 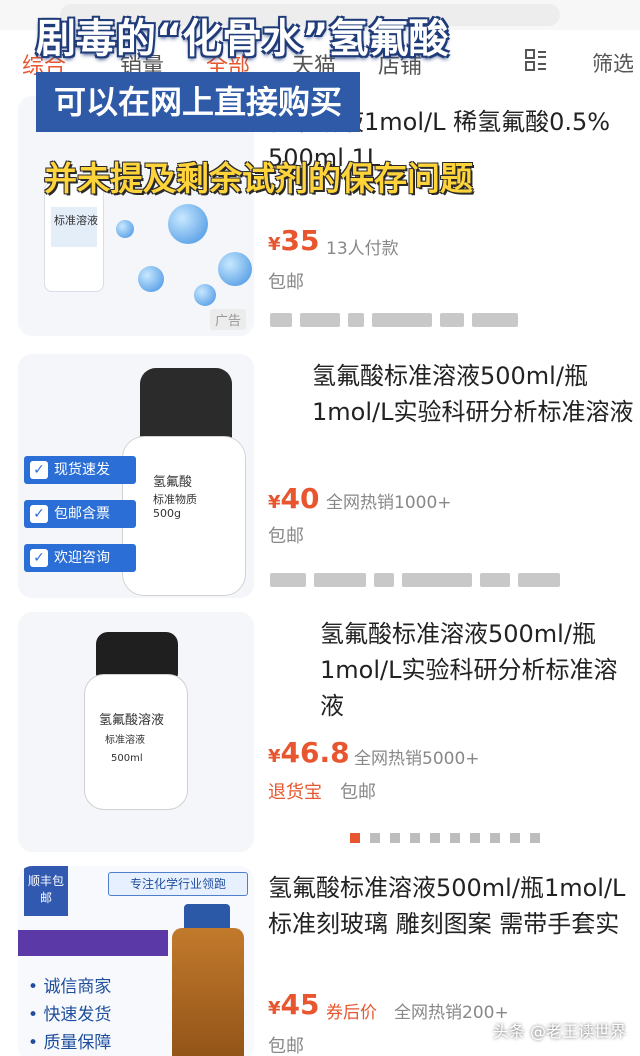 I want to click on badge-label: 现货速发, so click(x=82, y=470).